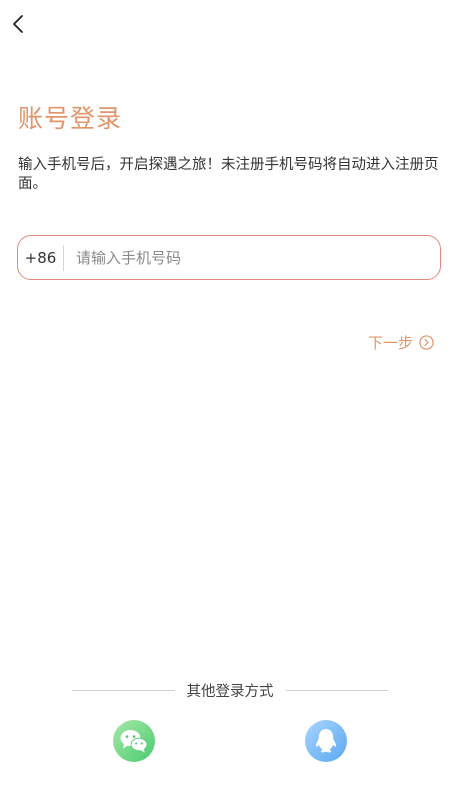  I want to click on chevron-circle-right-icon, so click(426, 342).